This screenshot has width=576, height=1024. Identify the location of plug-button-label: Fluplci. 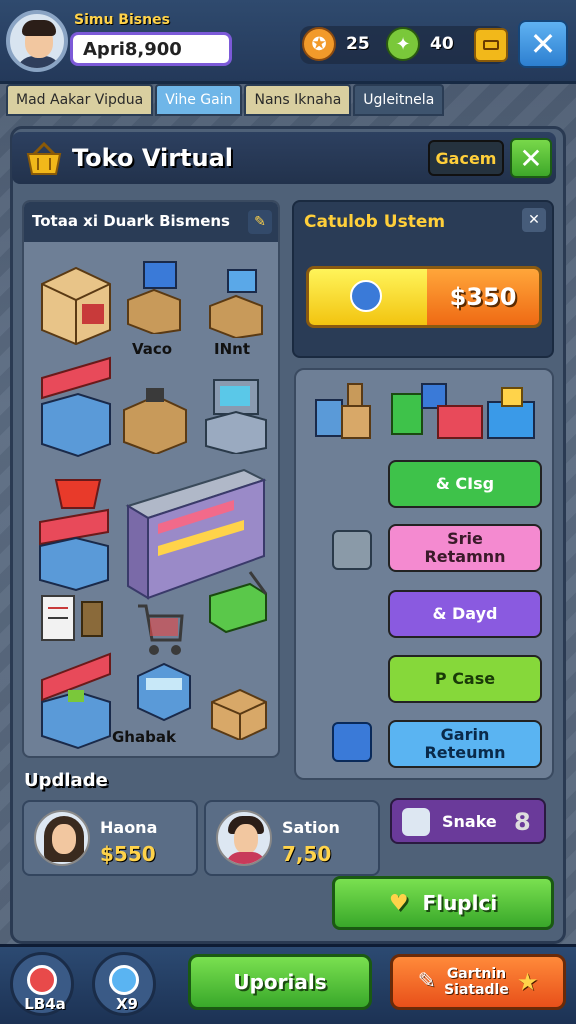
(460, 903).